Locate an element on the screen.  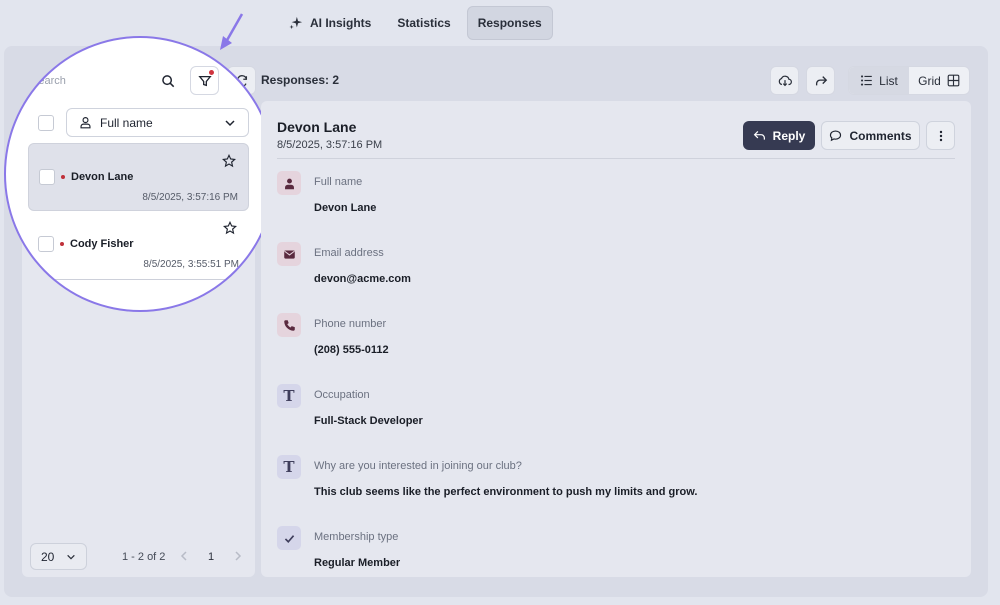
sparkles-icon is located at coordinates (296, 23).